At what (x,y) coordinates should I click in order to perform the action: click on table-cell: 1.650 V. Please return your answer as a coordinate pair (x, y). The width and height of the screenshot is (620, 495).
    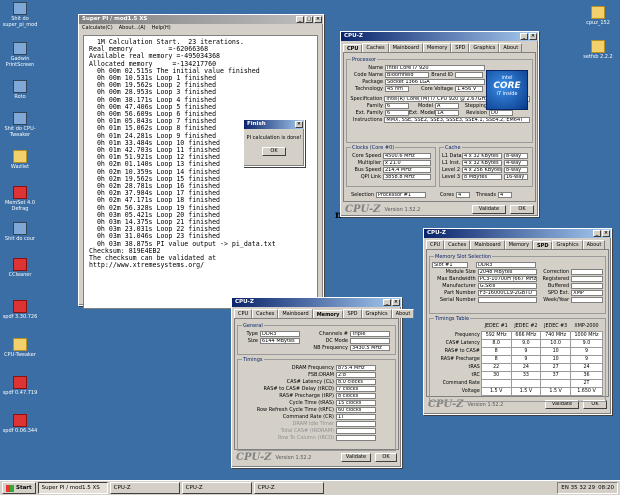
    Looking at the image, I should click on (586, 391).